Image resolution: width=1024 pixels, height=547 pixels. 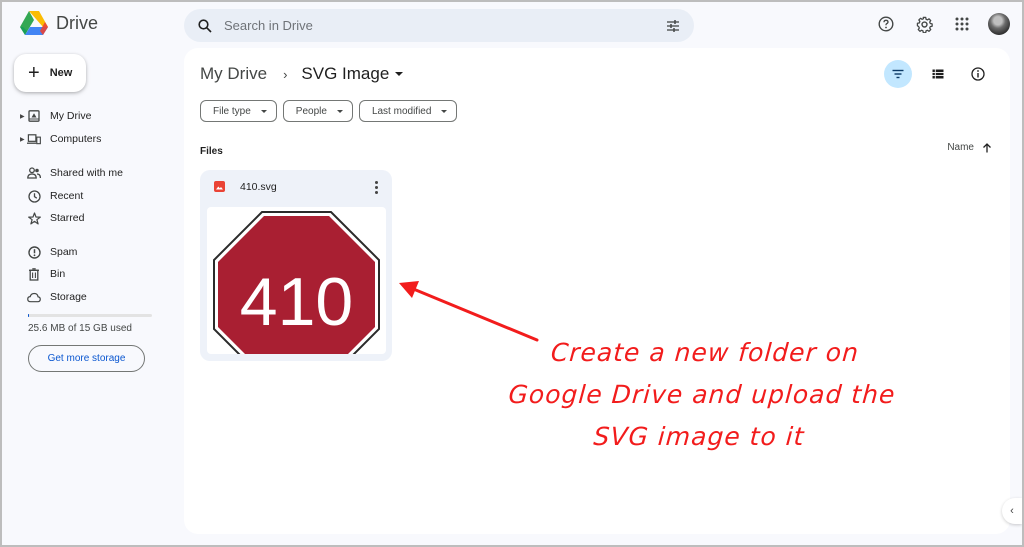 I want to click on sidebar-item-label: My Drive, so click(x=71, y=116).